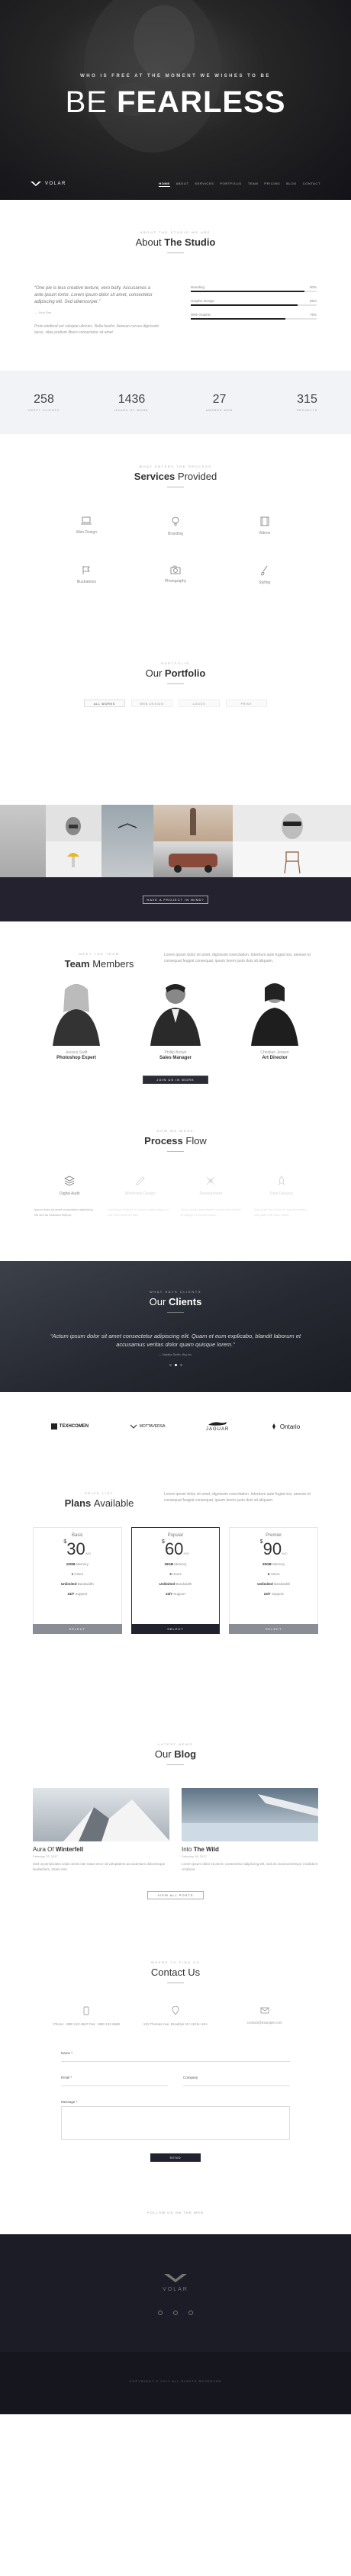 The image size is (351, 2576). I want to click on hero-headline: BE FEARLESS, so click(175, 102).